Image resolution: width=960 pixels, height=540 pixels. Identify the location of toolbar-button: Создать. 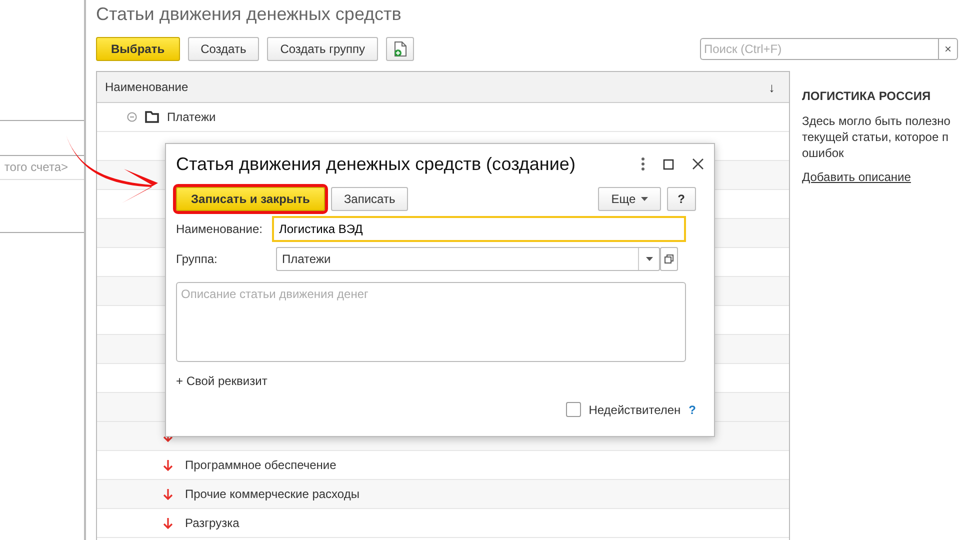
(224, 49).